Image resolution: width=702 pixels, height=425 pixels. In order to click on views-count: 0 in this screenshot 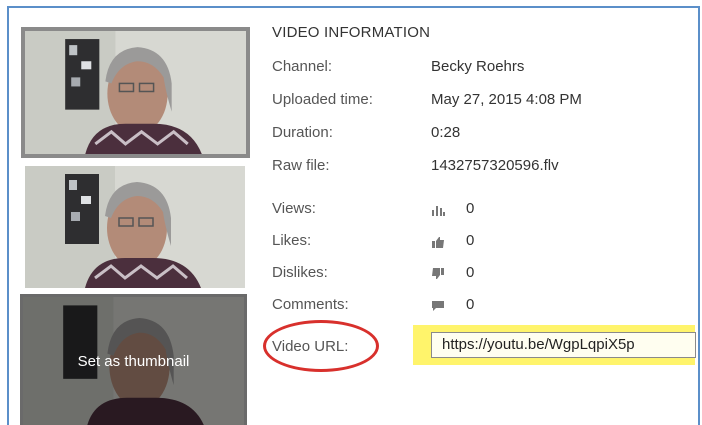, I will do `click(470, 208)`.